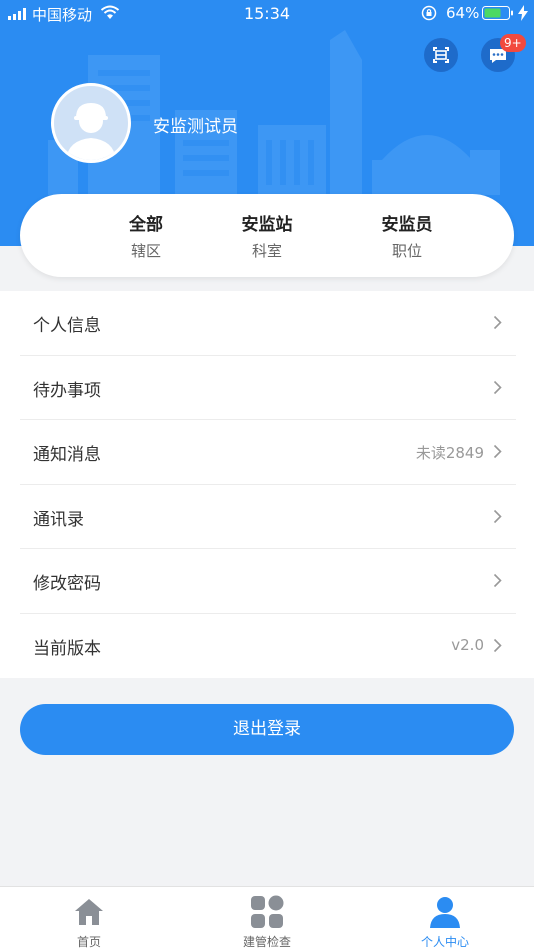  What do you see at coordinates (266, 251) in the screenshot?
I see `department-label: 科室` at bounding box center [266, 251].